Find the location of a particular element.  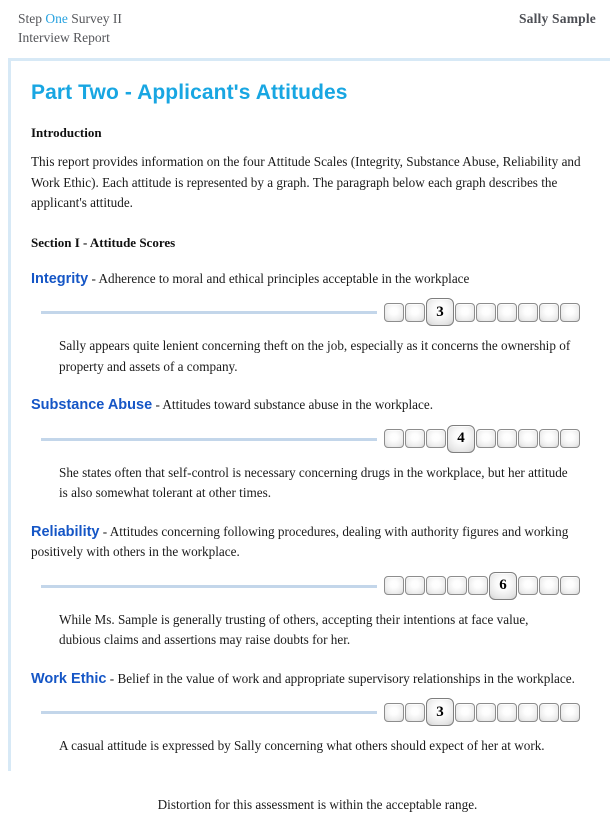

scale-name-reliability: Reliability is located at coordinates (65, 531).